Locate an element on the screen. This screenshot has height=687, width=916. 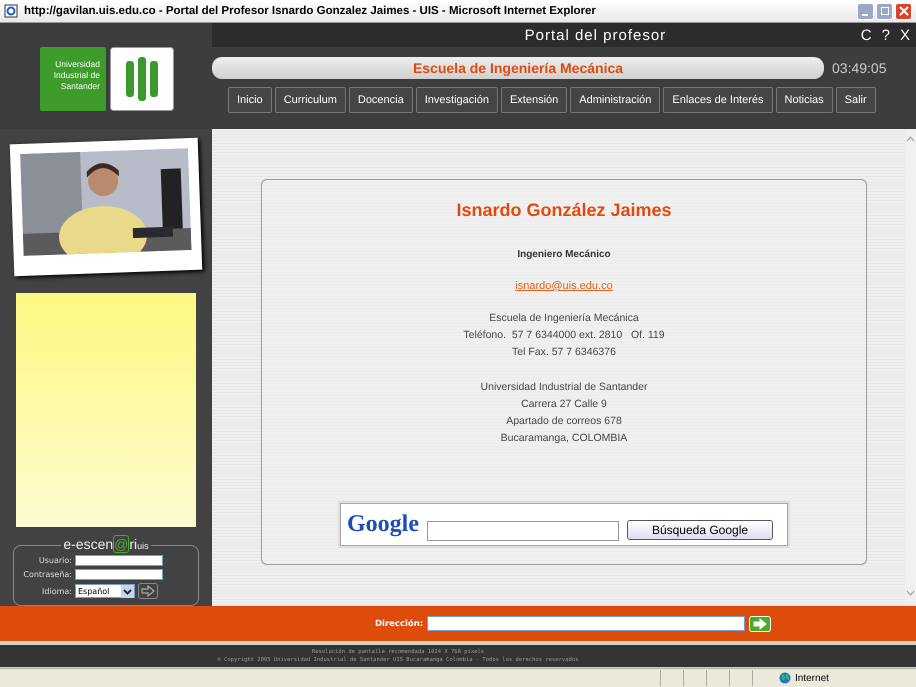
login-arrow-button is located at coordinates (148, 591).